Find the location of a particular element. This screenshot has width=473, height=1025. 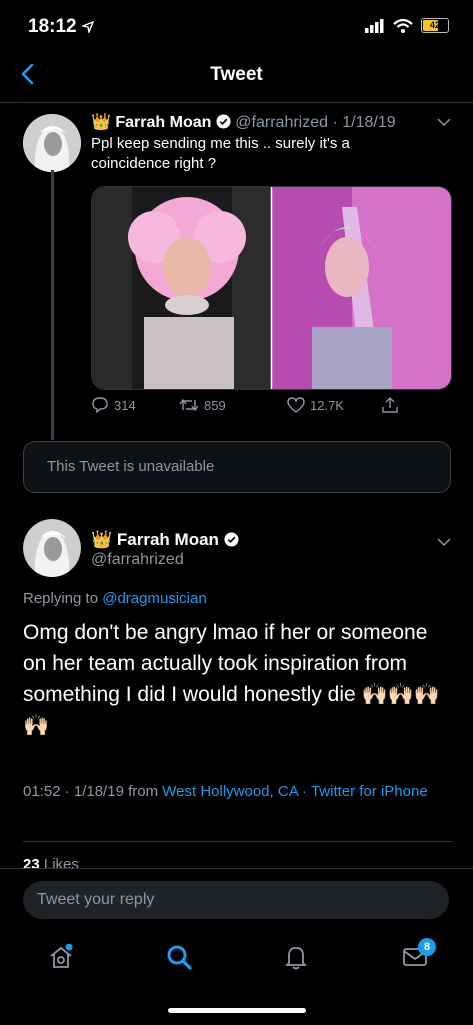

like-action: 12.7K is located at coordinates (334, 405).